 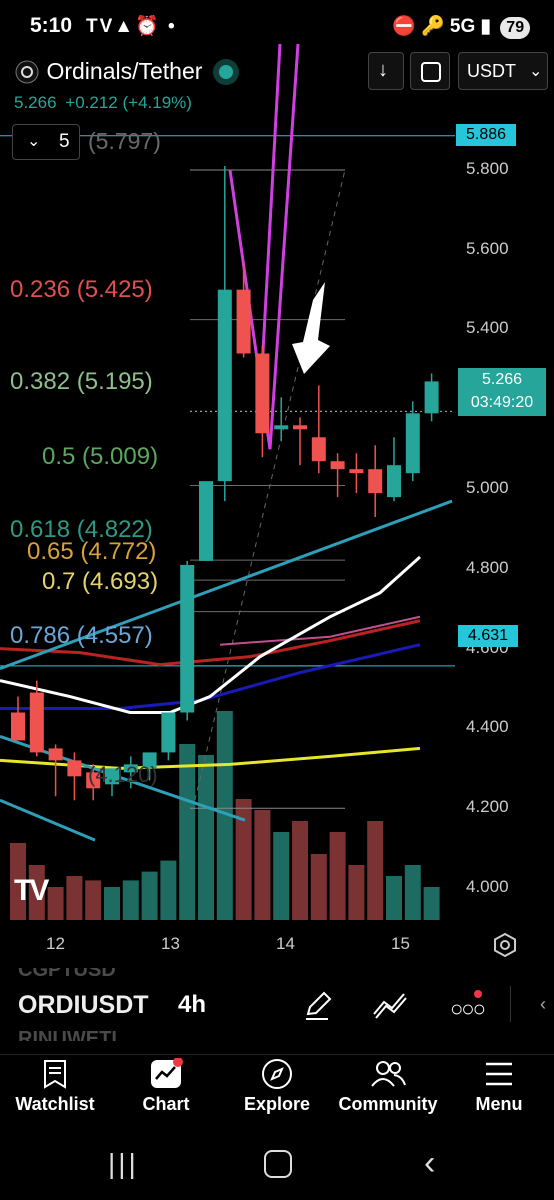 I want to click on fib-top-price-label: 5.886, so click(x=486, y=135).